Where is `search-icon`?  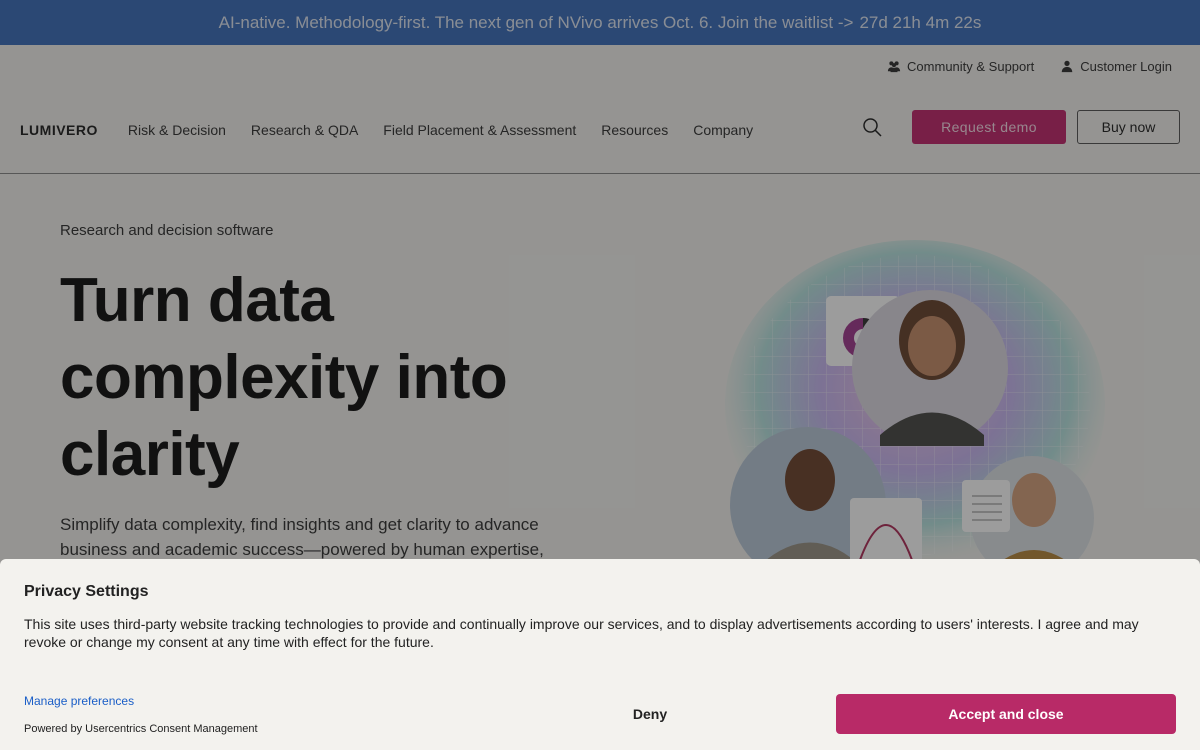 search-icon is located at coordinates (872, 127).